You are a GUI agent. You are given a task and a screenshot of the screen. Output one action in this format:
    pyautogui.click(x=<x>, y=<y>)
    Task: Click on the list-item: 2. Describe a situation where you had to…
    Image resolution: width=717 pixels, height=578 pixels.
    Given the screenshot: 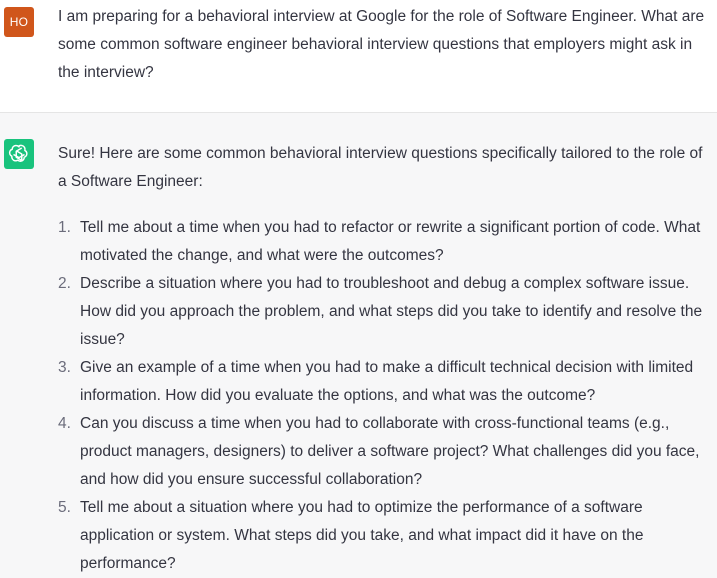 What is the action you would take?
    pyautogui.click(x=385, y=312)
    